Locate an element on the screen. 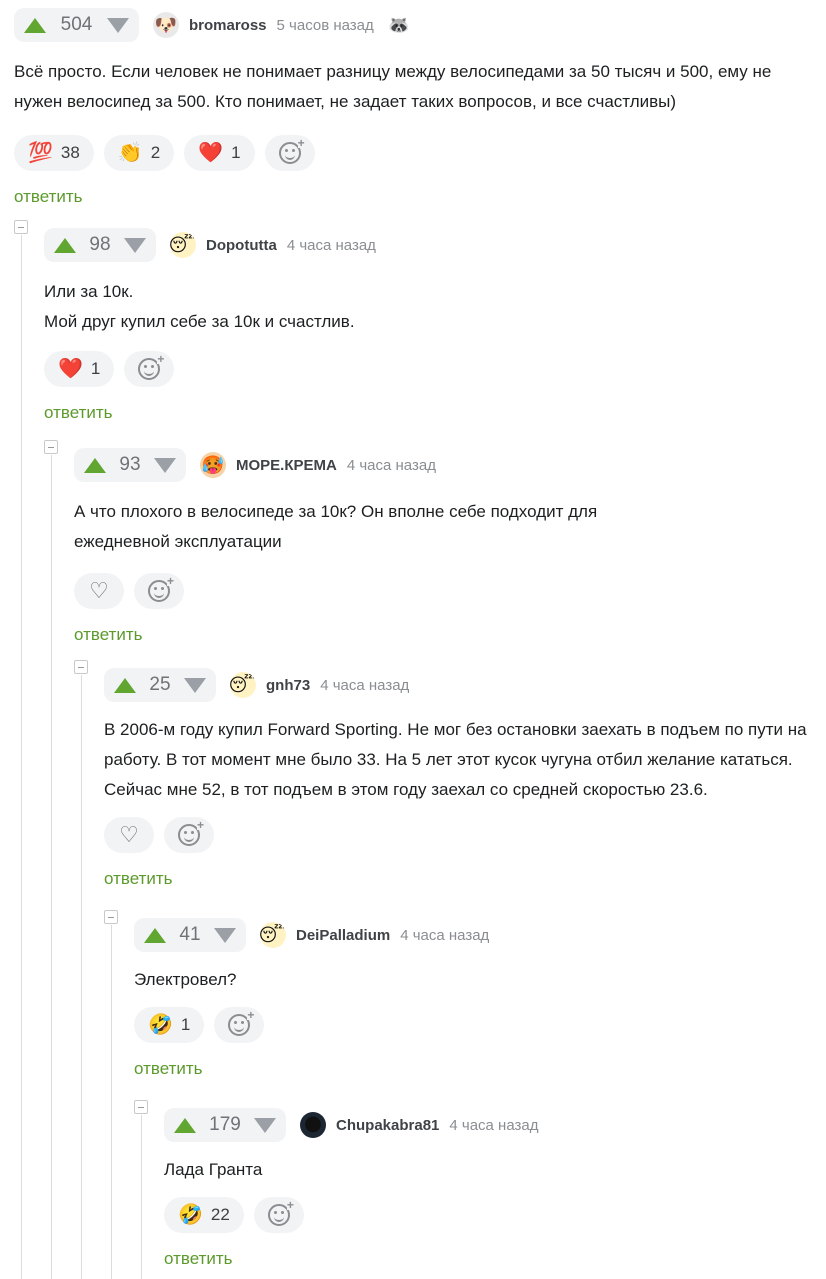 The height and width of the screenshot is (1279, 826). reaction-hundred: 💯 38 is located at coordinates (54, 153).